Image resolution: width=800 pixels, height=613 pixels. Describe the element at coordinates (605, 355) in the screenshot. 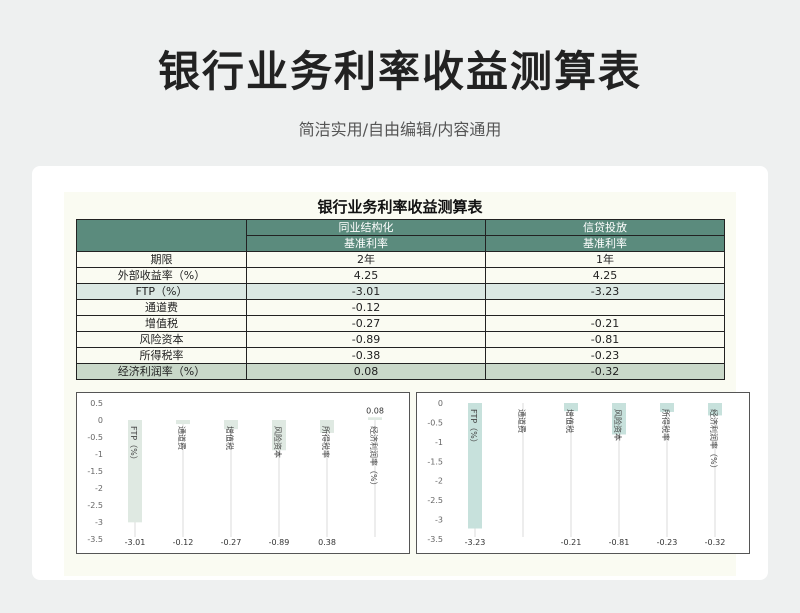

I see `cell-credit: -0.23` at that location.